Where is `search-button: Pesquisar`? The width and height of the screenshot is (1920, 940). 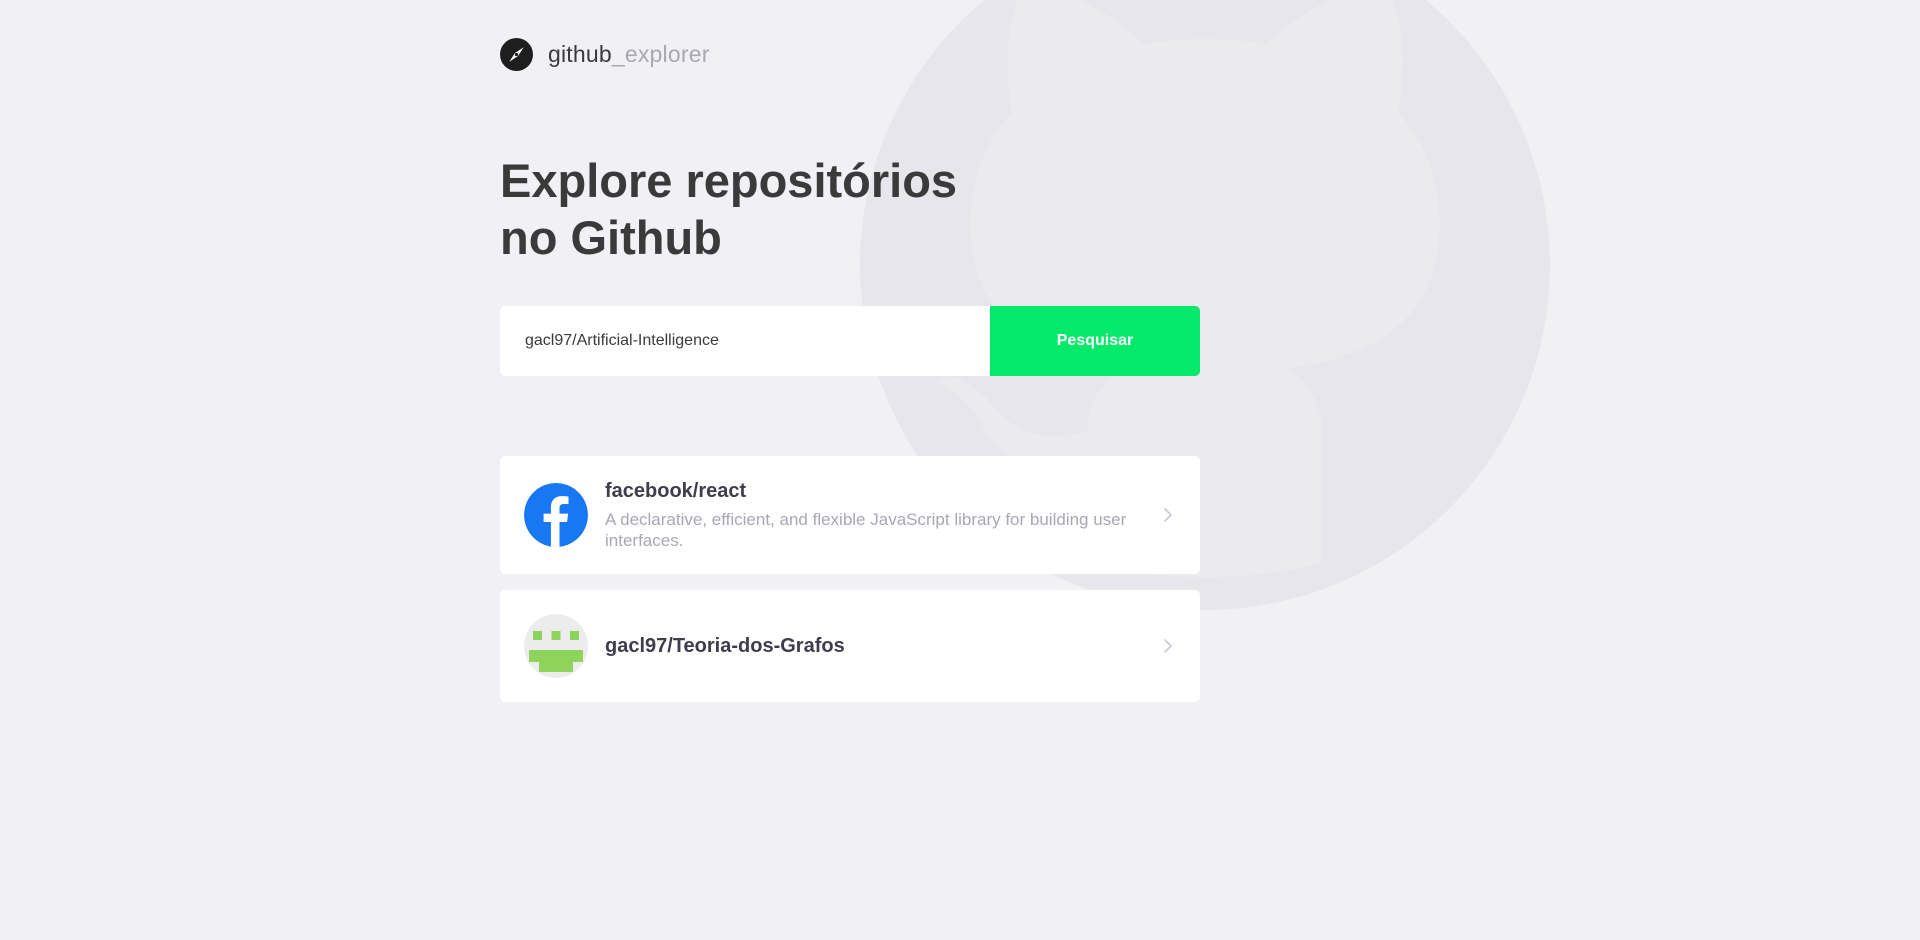
search-button: Pesquisar is located at coordinates (1095, 341).